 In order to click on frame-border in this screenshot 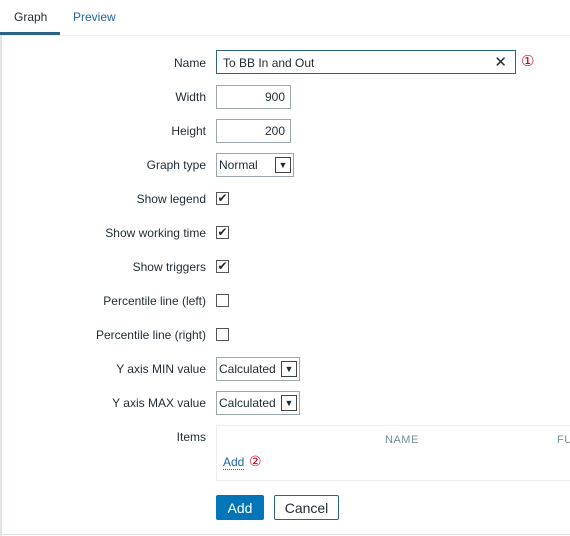, I will do `click(1, 285)`.